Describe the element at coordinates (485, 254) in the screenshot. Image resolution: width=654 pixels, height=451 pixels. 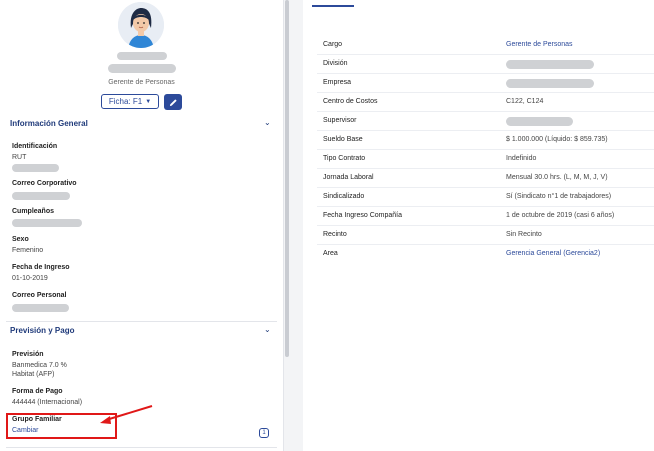
I see `detail-row: Area Gerencia General (Gerencia2)` at that location.